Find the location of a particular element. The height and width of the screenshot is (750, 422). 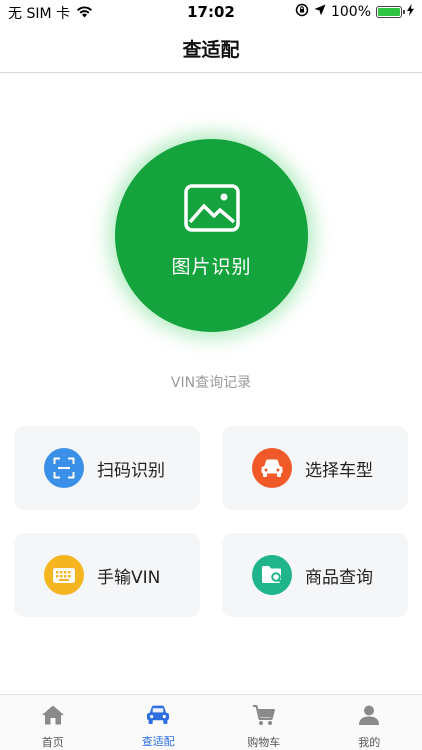

tab-bar: 首页 查适配 购物车 我的 is located at coordinates (211, 722).